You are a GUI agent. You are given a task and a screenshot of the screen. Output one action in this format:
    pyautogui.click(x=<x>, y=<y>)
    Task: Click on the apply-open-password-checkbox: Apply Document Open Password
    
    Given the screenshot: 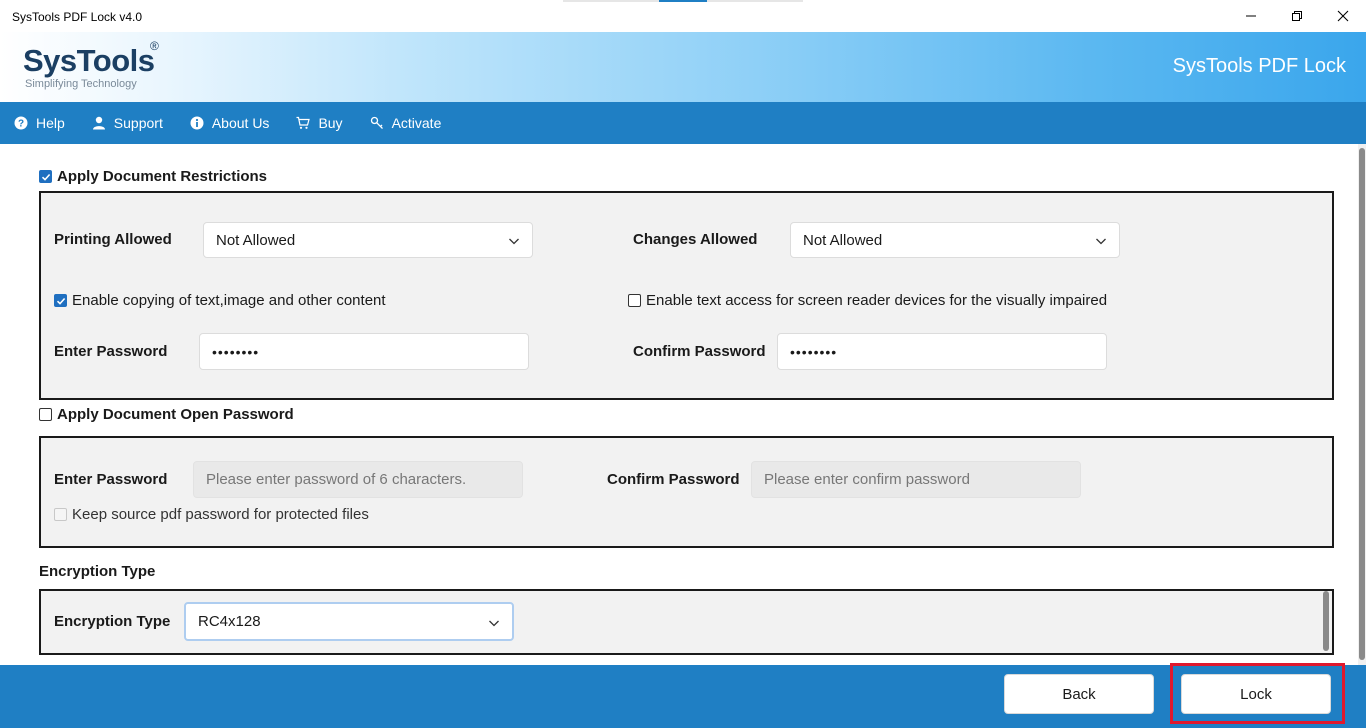 What is the action you would take?
    pyautogui.click(x=166, y=414)
    